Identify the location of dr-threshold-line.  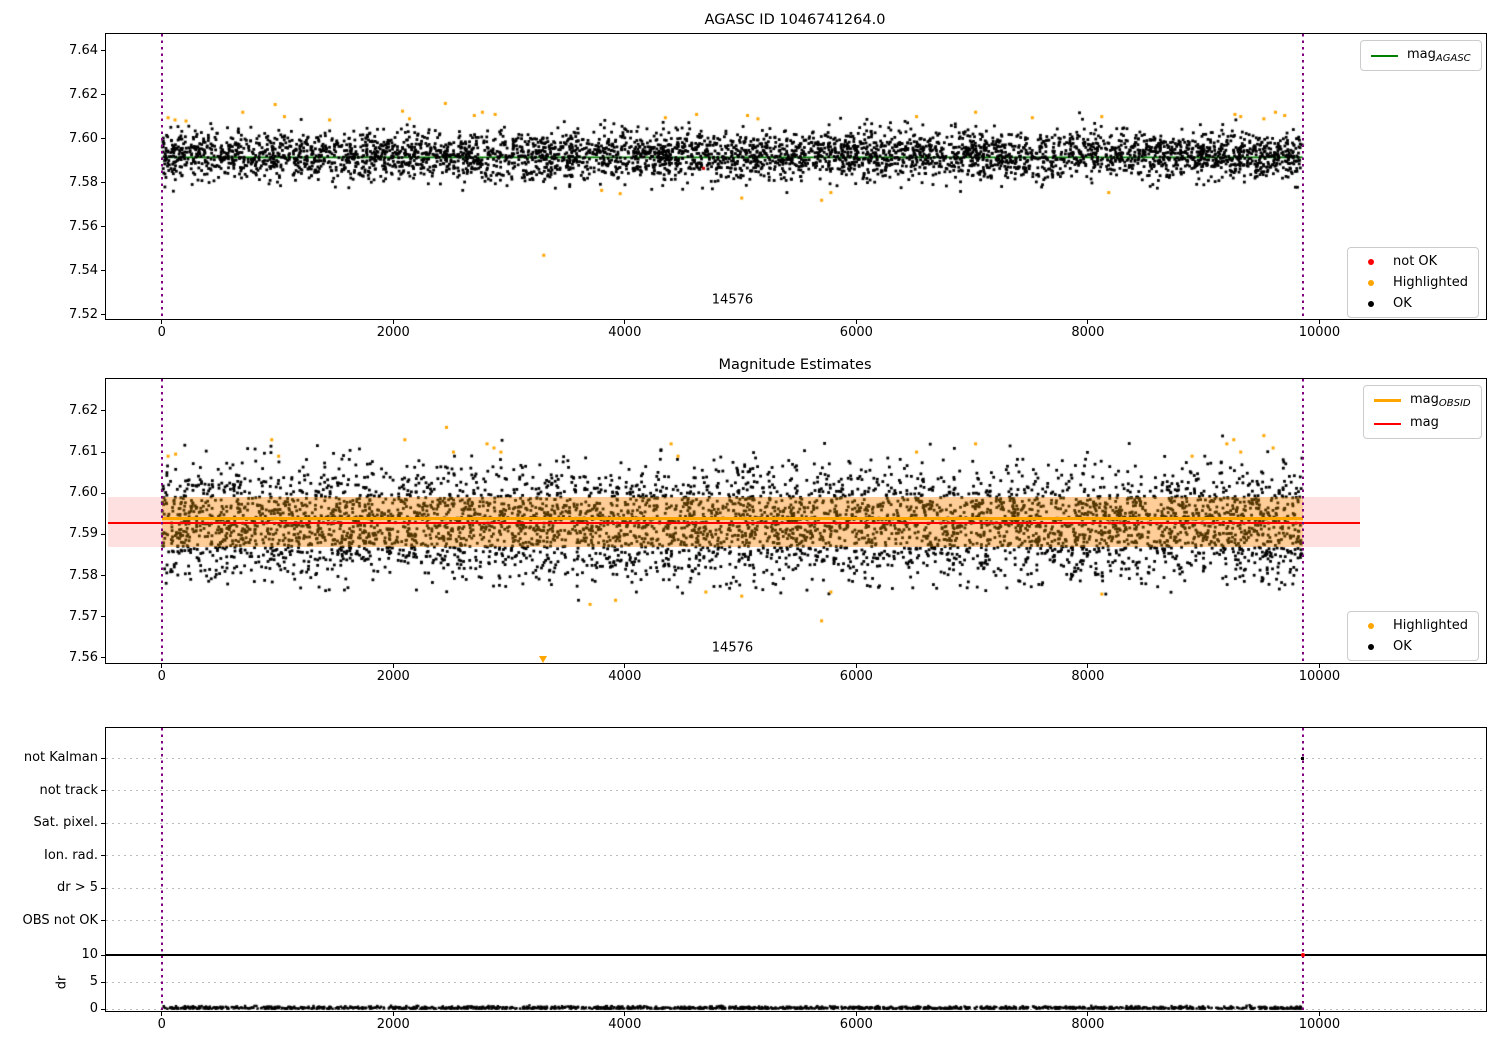
(796, 955).